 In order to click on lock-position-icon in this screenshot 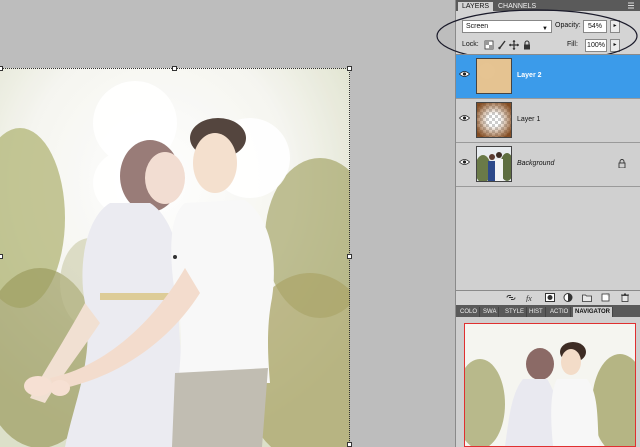, I will do `click(514, 45)`.